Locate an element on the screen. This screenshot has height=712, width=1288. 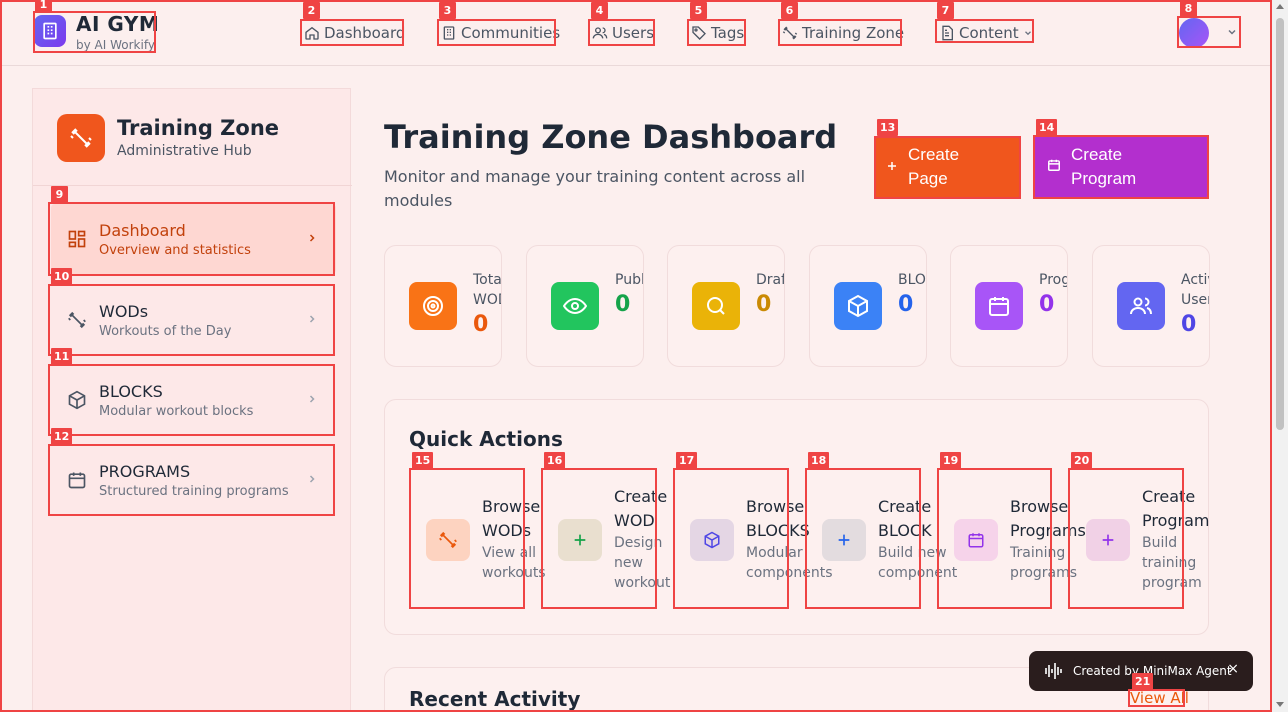
page-title: Training Zone Dashboard is located at coordinates (611, 137).